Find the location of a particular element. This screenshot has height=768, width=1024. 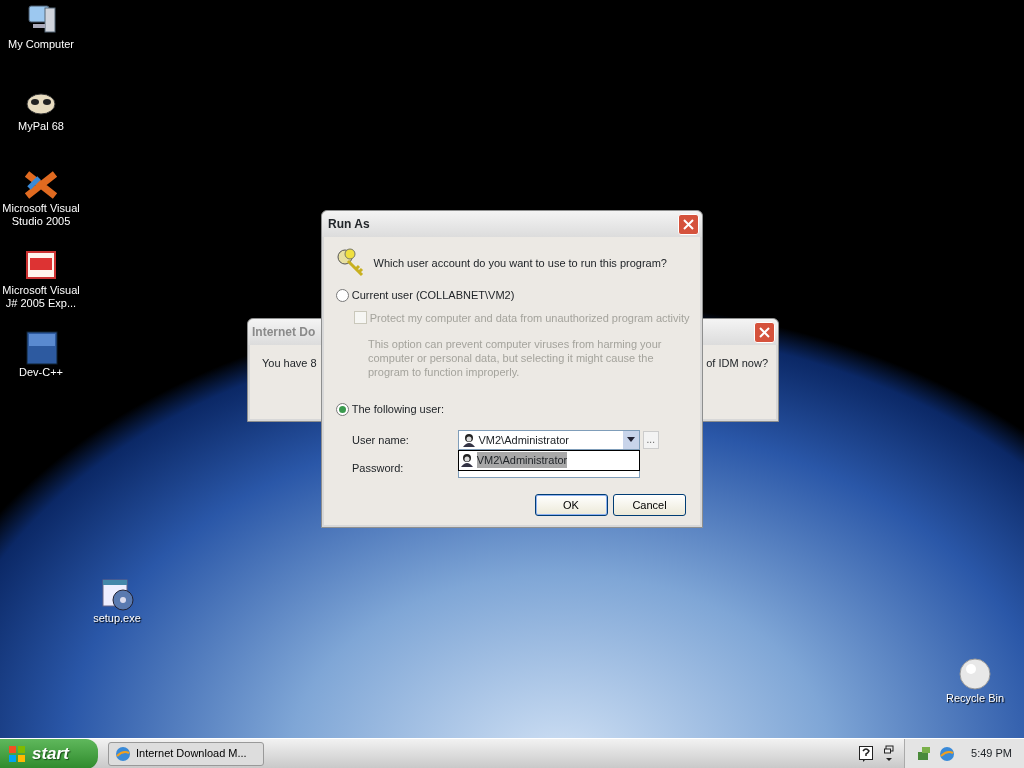

dropdown-button is located at coordinates (631, 439).